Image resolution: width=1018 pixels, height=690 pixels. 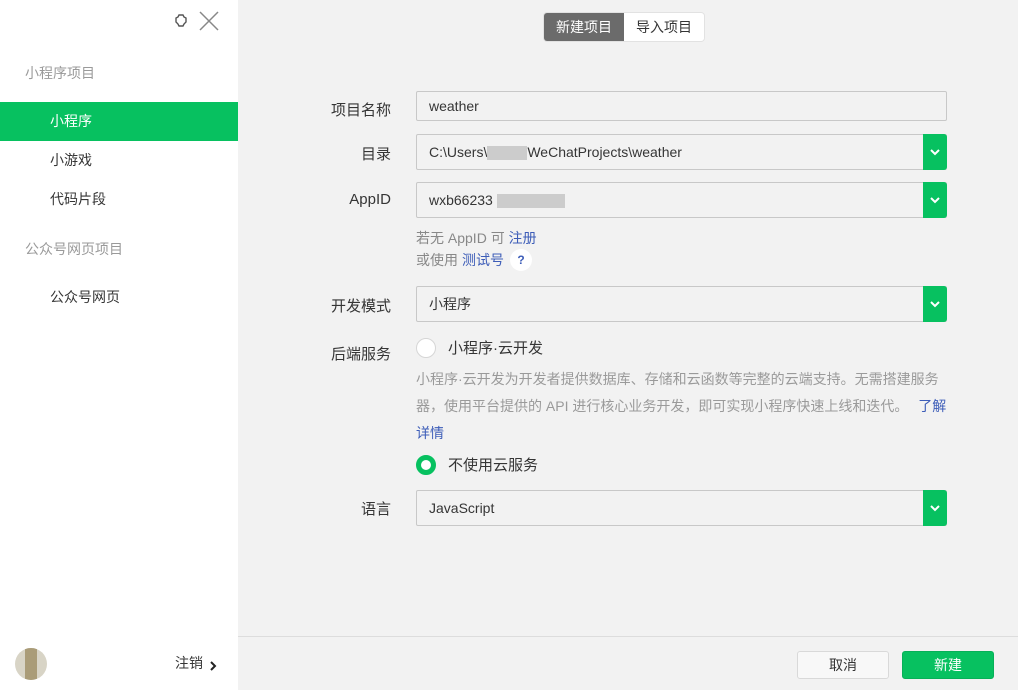 I want to click on appid-dropdown-button, so click(x=935, y=200).